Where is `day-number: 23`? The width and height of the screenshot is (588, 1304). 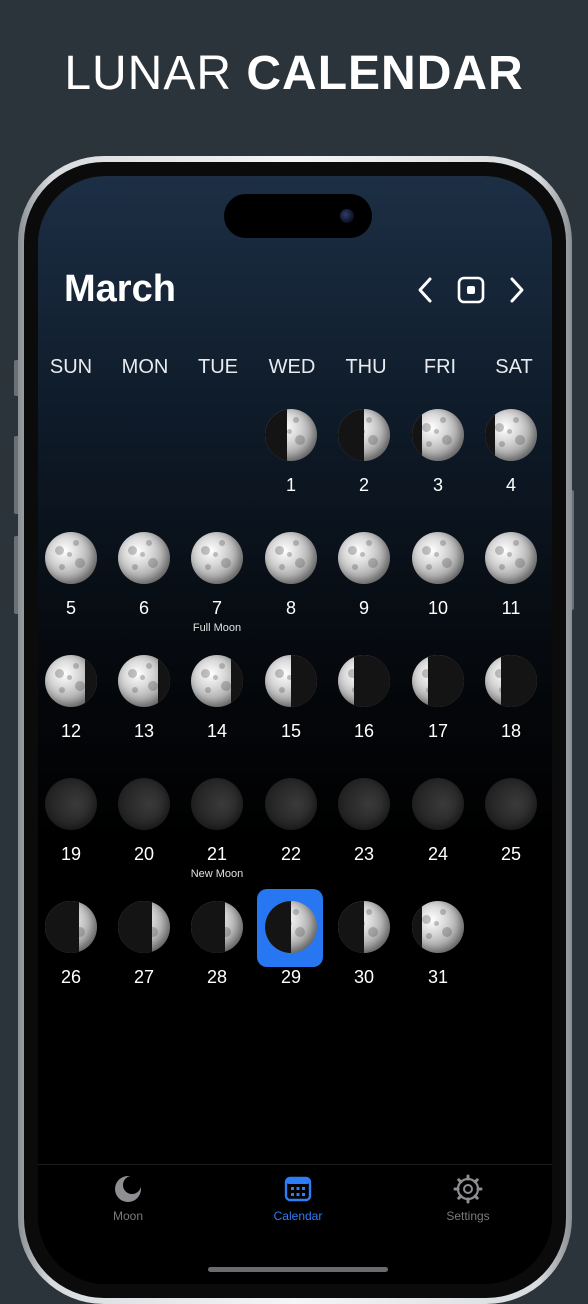
day-number: 23 is located at coordinates (364, 854).